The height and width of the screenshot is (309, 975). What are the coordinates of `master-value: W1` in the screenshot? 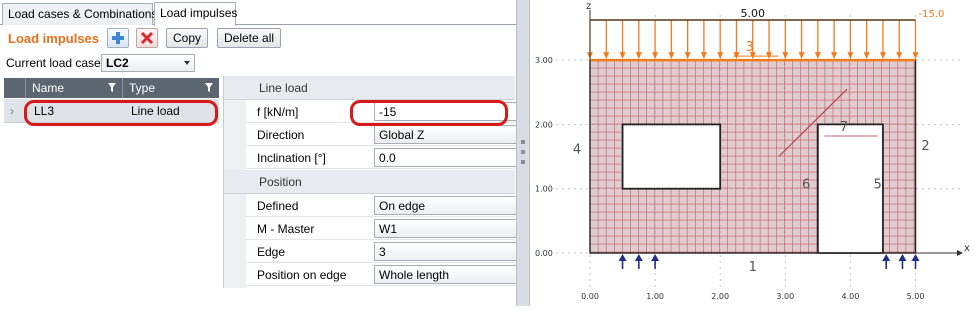 It's located at (388, 229).